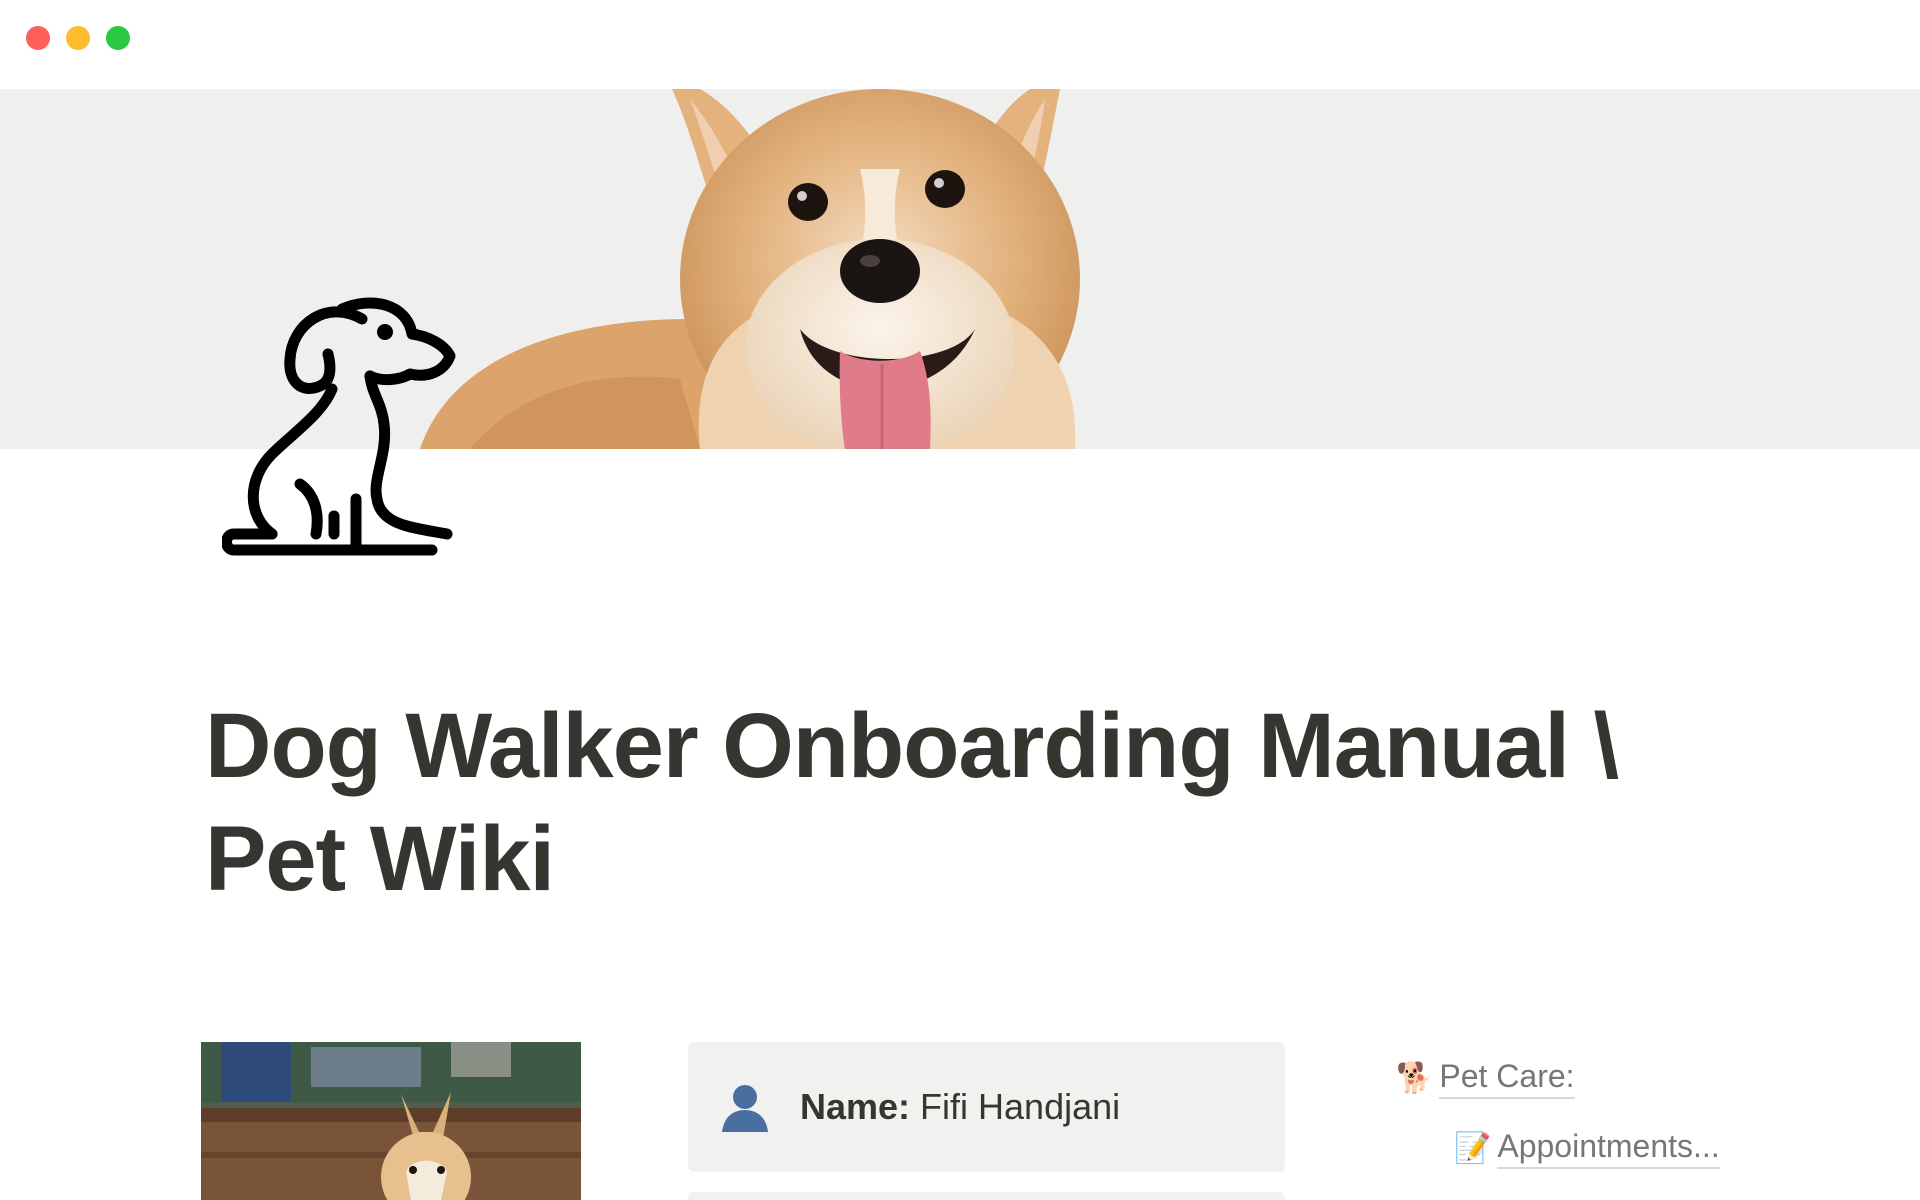 This screenshot has width=1920, height=1200. I want to click on pet-care-link: 🐕 Pet Care:, so click(1485, 1078).